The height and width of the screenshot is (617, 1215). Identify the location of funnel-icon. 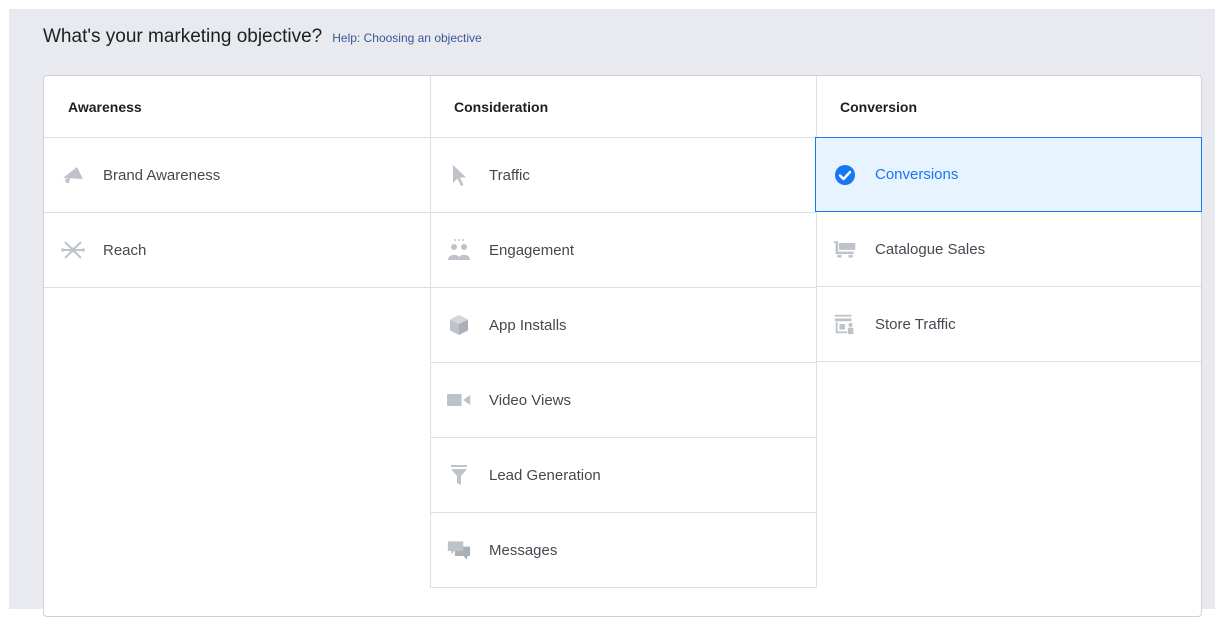
(459, 475).